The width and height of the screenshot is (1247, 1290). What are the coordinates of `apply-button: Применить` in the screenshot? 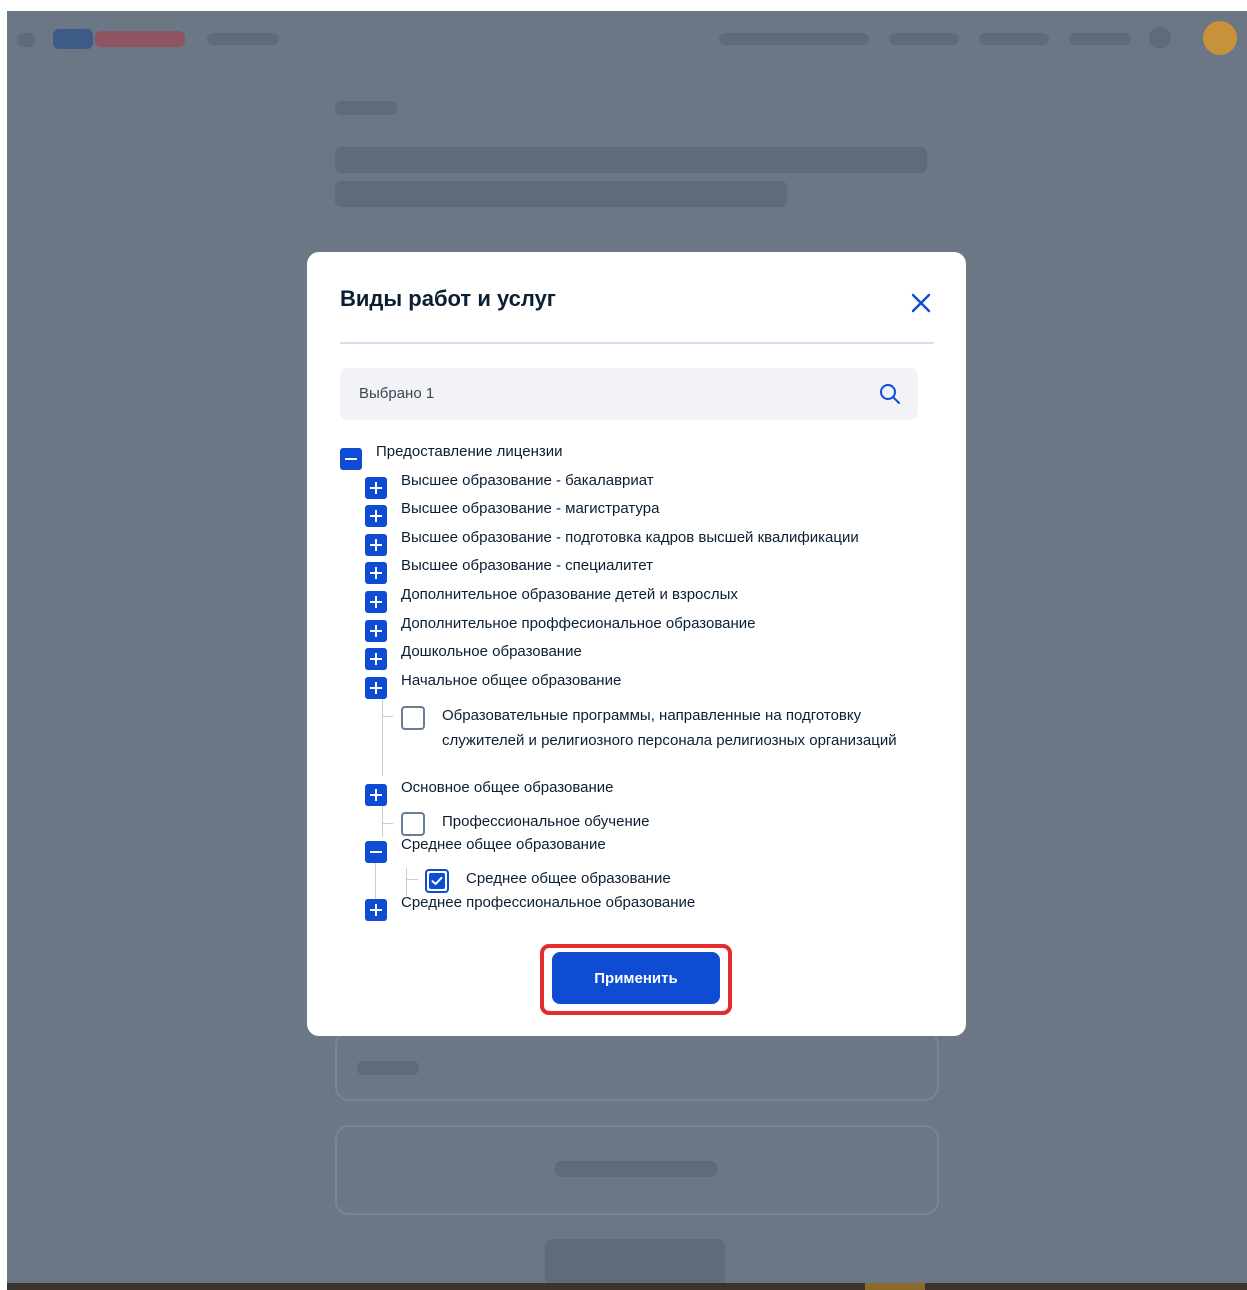 It's located at (636, 978).